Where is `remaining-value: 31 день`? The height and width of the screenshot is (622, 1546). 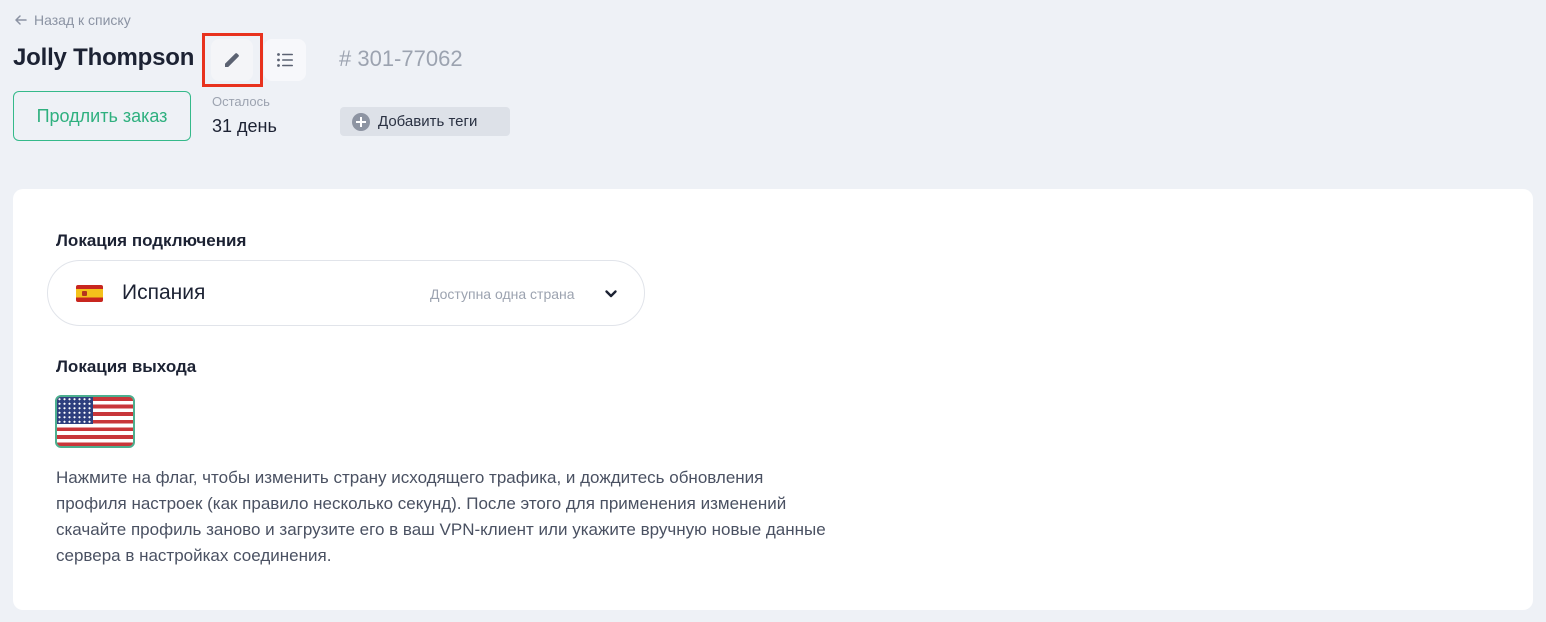 remaining-value: 31 день is located at coordinates (244, 126).